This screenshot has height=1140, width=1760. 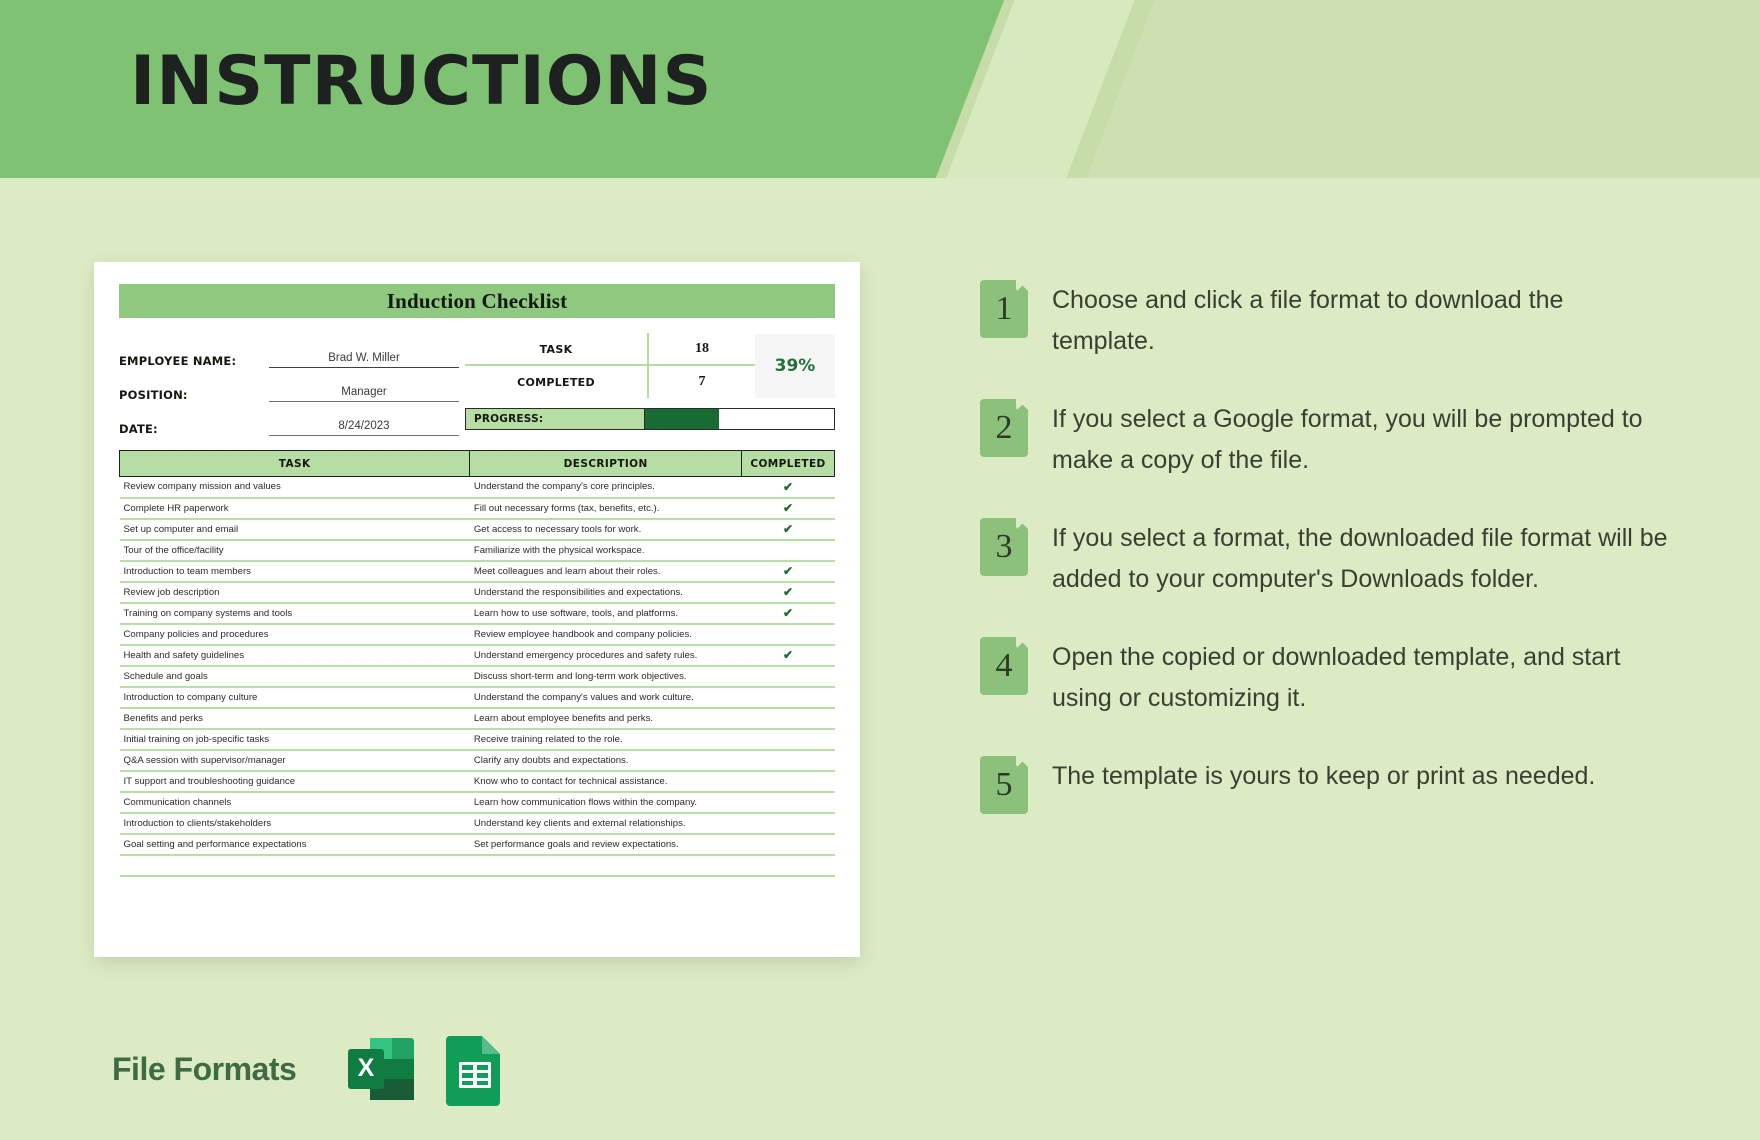 What do you see at coordinates (682, 419) in the screenshot?
I see `progress-fill` at bounding box center [682, 419].